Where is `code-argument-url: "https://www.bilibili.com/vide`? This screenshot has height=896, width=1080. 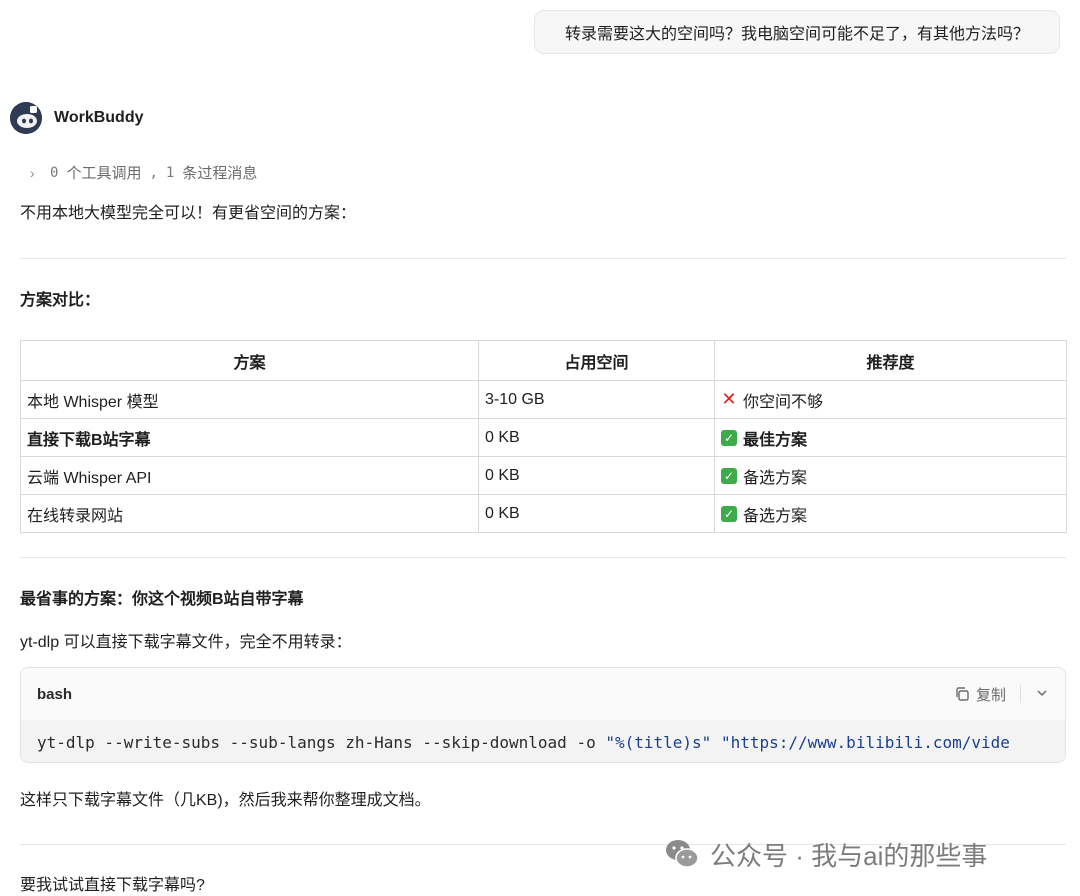
code-argument-url: "https://www.bilibili.com/vide is located at coordinates (865, 742).